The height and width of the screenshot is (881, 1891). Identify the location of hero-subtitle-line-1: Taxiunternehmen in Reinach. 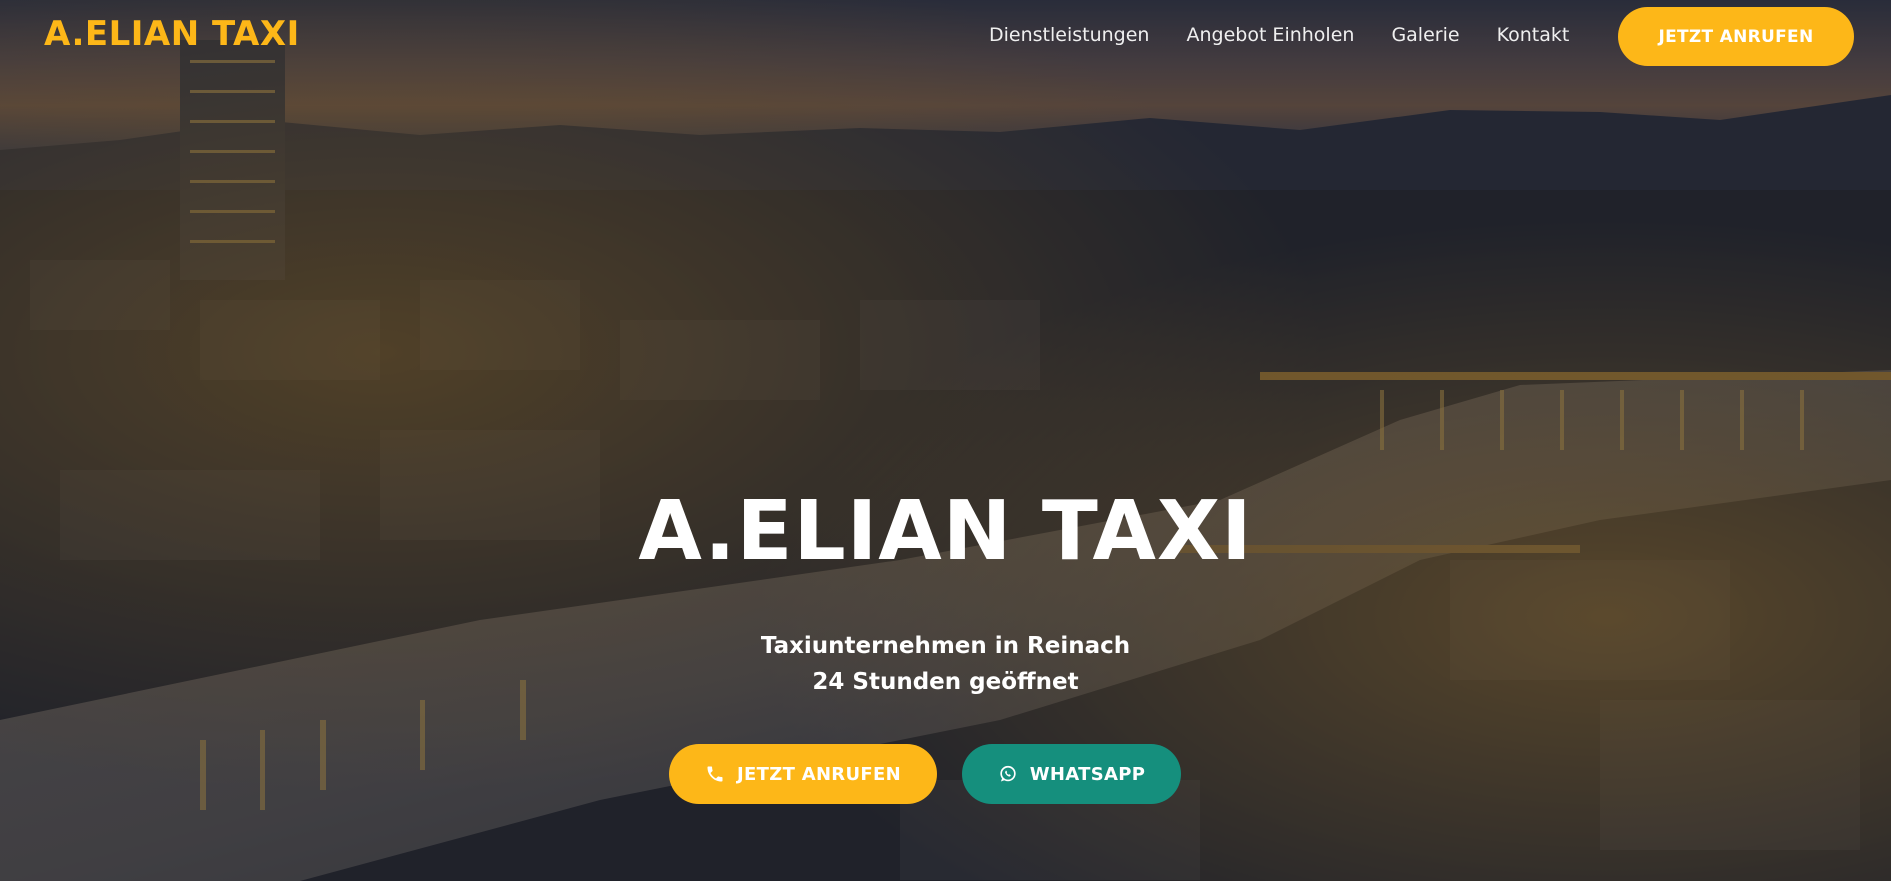
(945, 646).